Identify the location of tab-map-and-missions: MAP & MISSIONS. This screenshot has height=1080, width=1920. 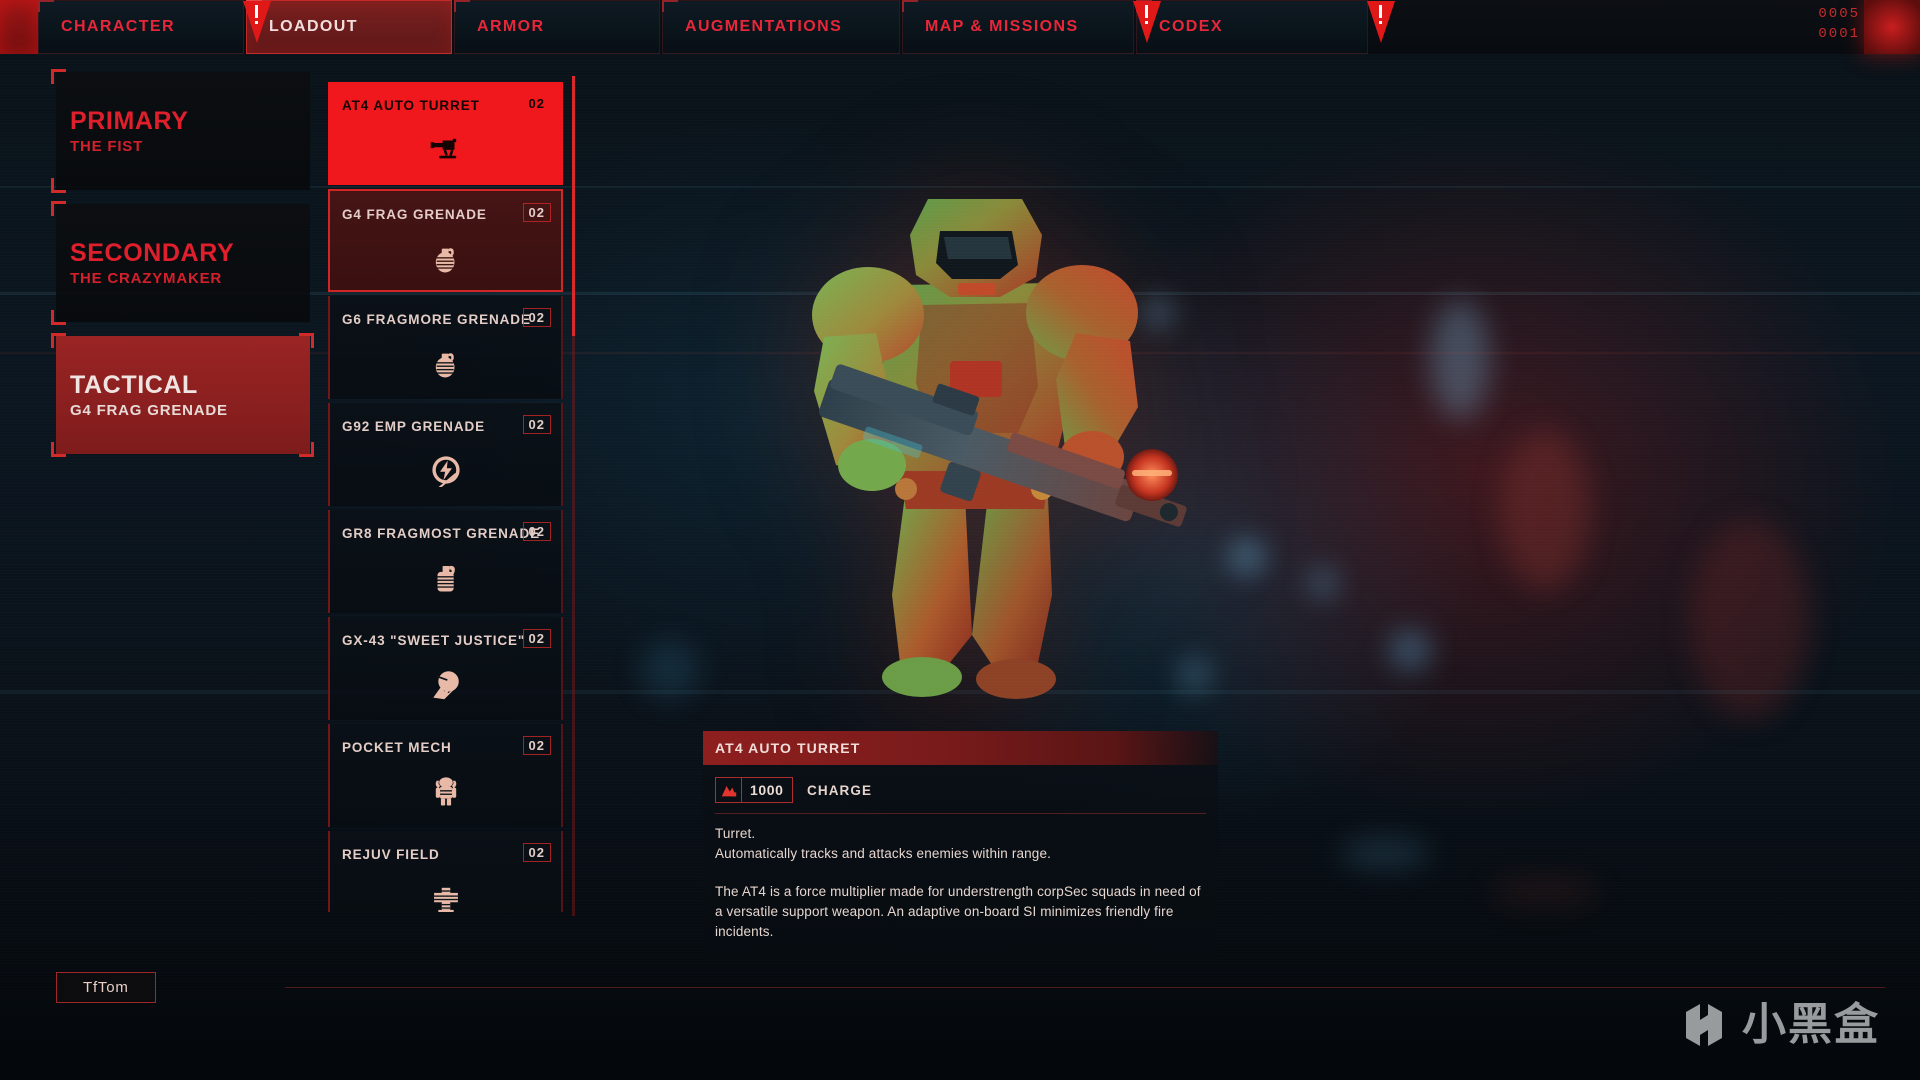
(1031, 27).